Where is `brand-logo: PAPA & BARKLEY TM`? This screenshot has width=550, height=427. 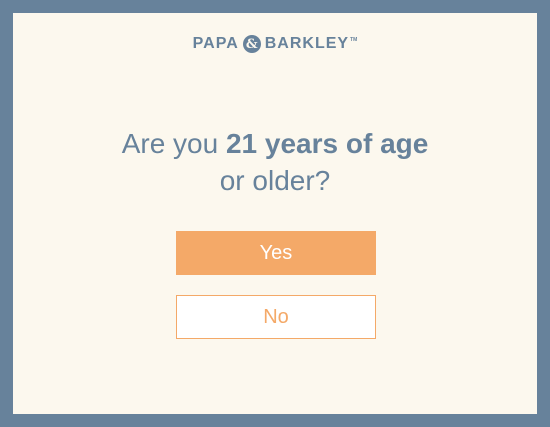
brand-logo: PAPA & BARKLEY TM is located at coordinates (275, 44).